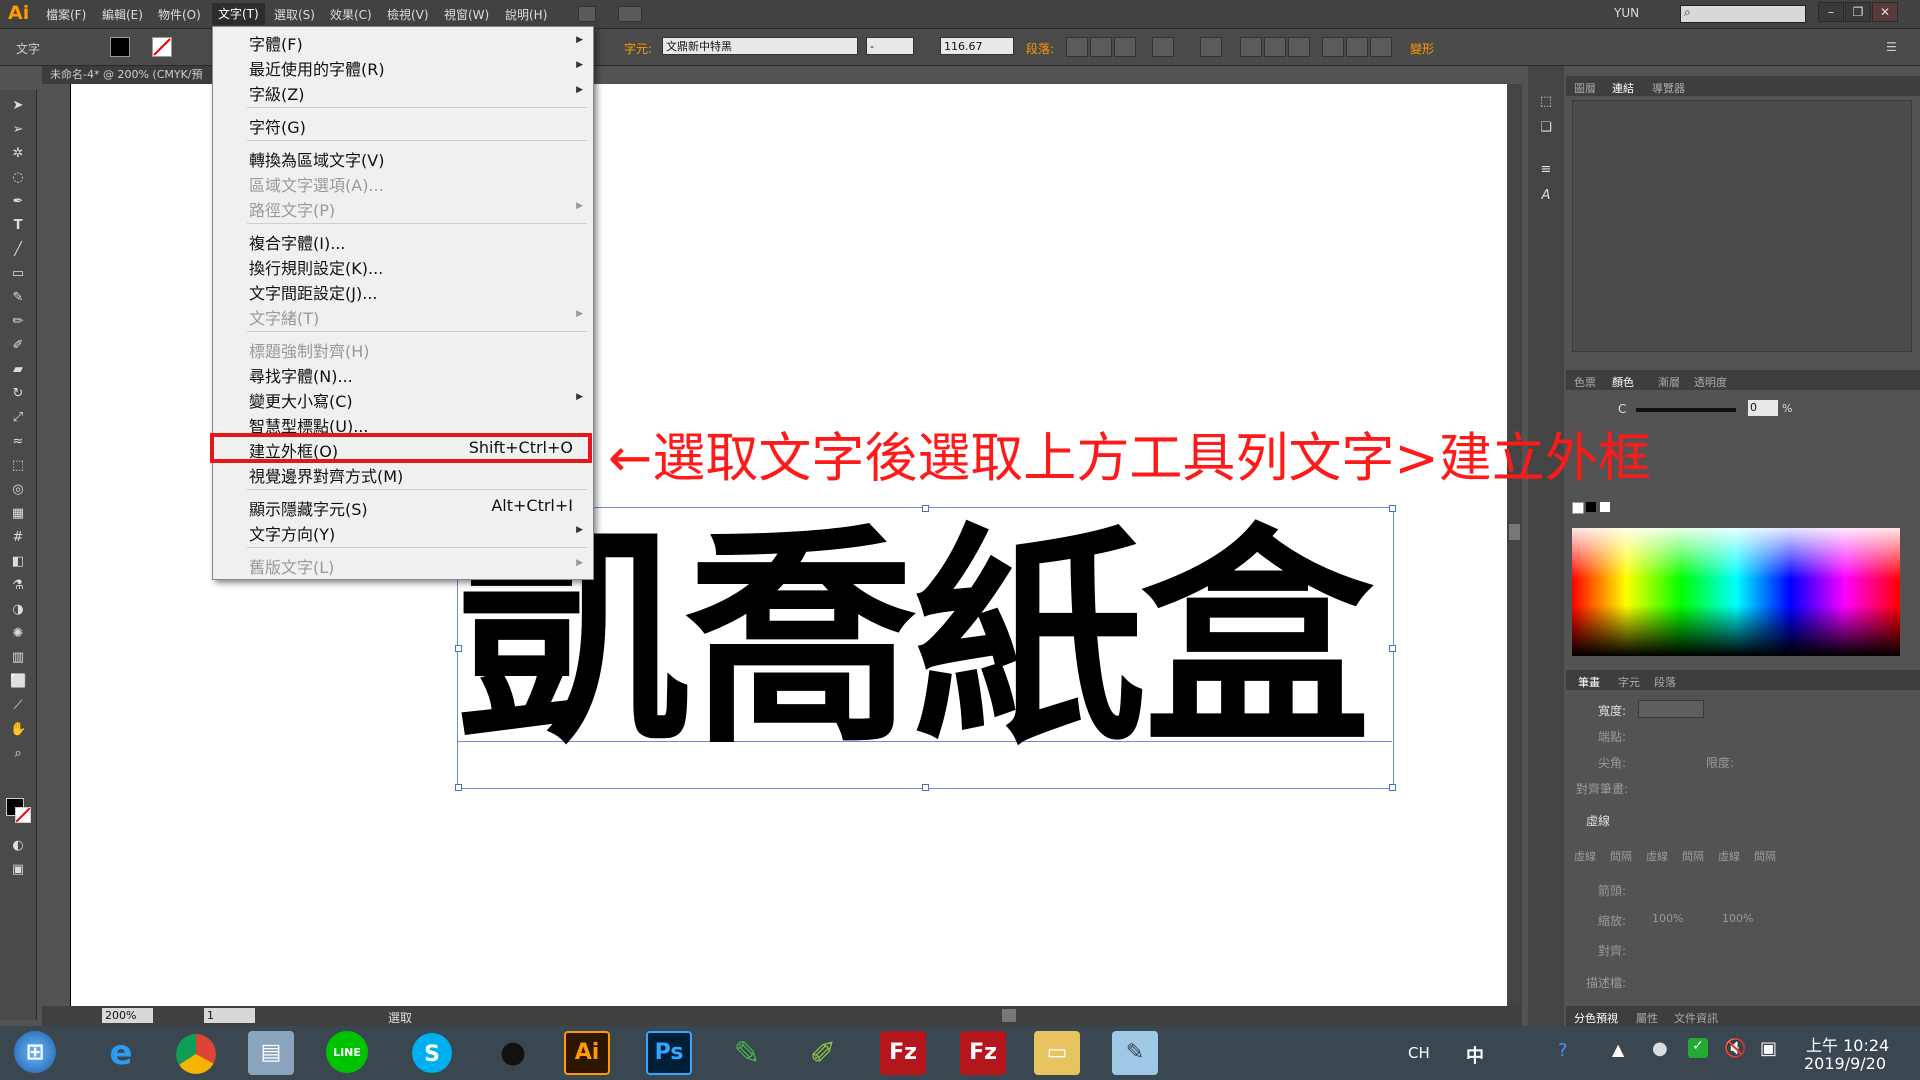 This screenshot has width=1920, height=1080. What do you see at coordinates (1578, 508) in the screenshot?
I see `none-swatch` at bounding box center [1578, 508].